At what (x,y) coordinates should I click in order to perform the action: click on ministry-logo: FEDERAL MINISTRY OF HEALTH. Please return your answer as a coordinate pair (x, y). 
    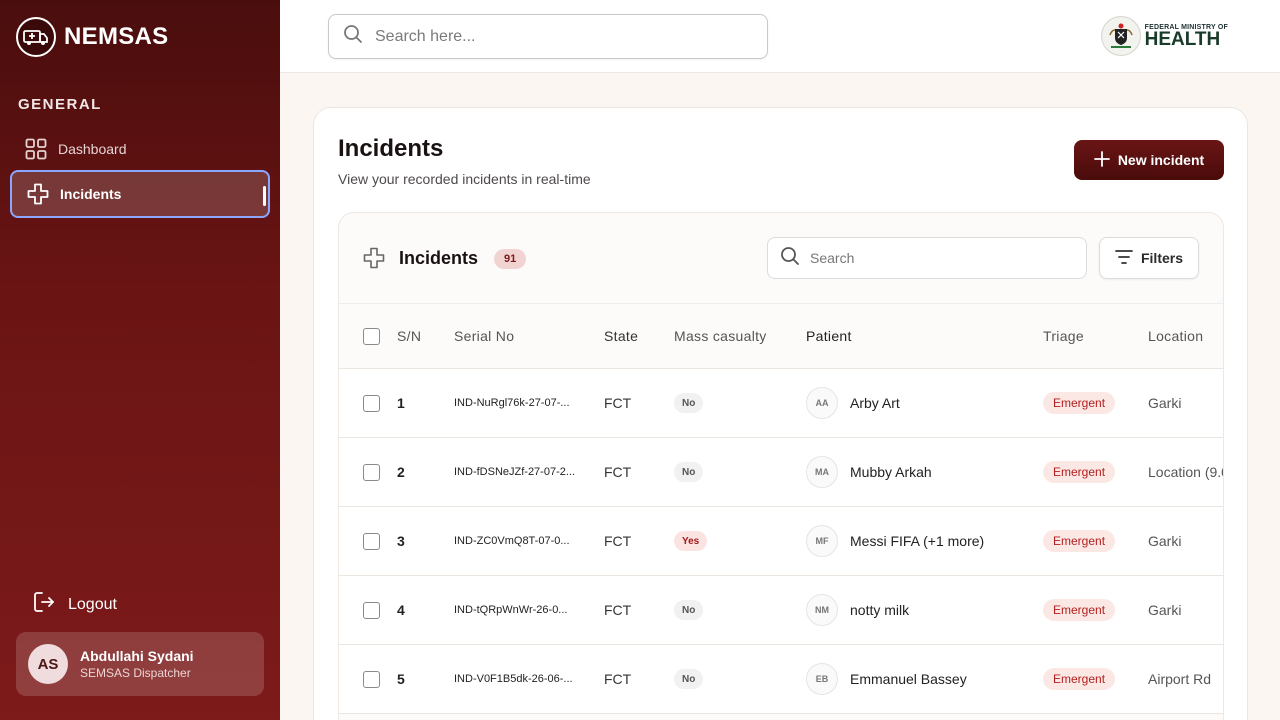
    Looking at the image, I should click on (1164, 36).